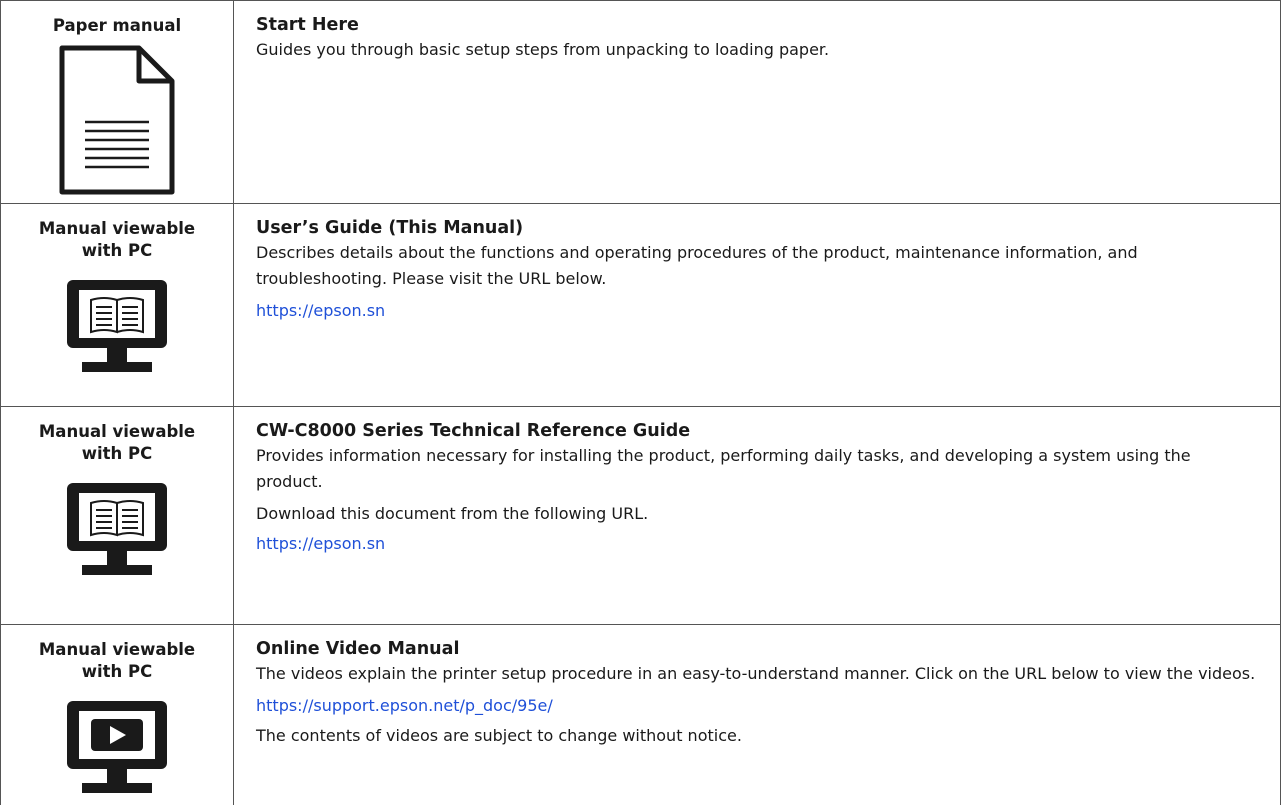 The height and width of the screenshot is (805, 1282). I want to click on manual-title: Online Video Manual, so click(358, 649).